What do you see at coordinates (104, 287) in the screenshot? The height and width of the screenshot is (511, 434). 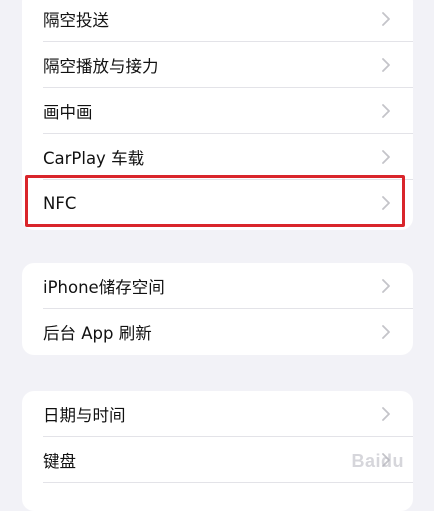 I see `settings-row-label: iPhone储存空间` at bounding box center [104, 287].